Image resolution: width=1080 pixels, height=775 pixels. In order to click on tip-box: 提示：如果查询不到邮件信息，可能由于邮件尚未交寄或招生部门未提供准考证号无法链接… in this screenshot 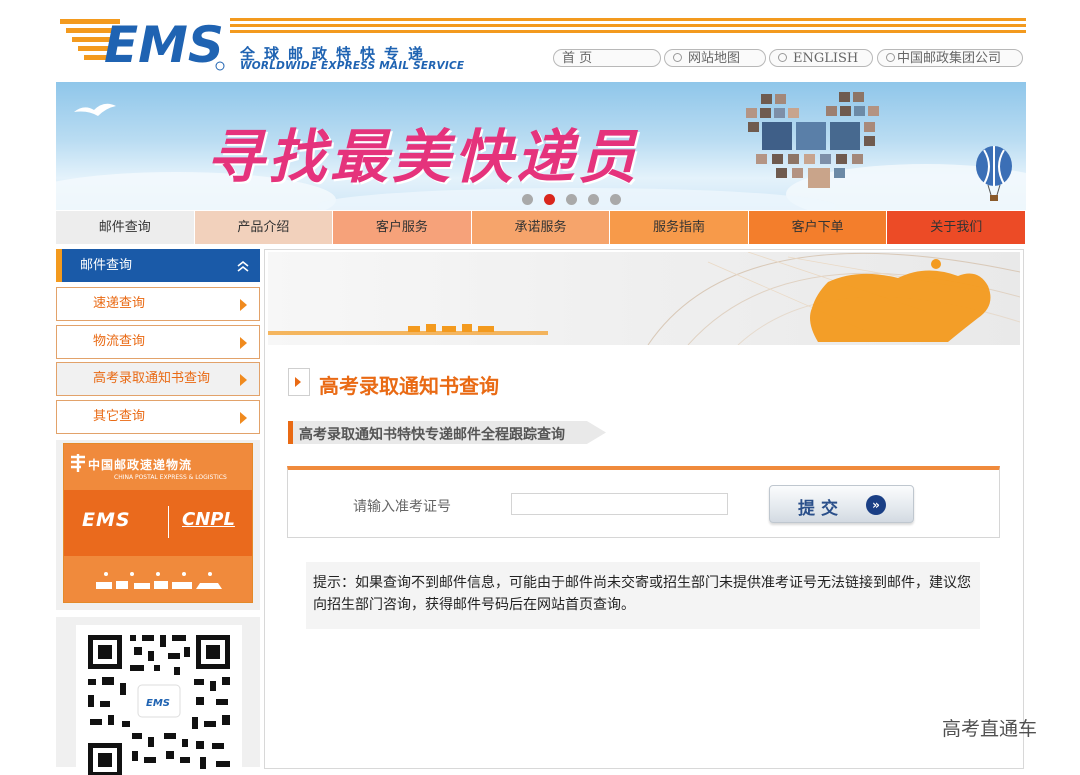, I will do `click(643, 595)`.